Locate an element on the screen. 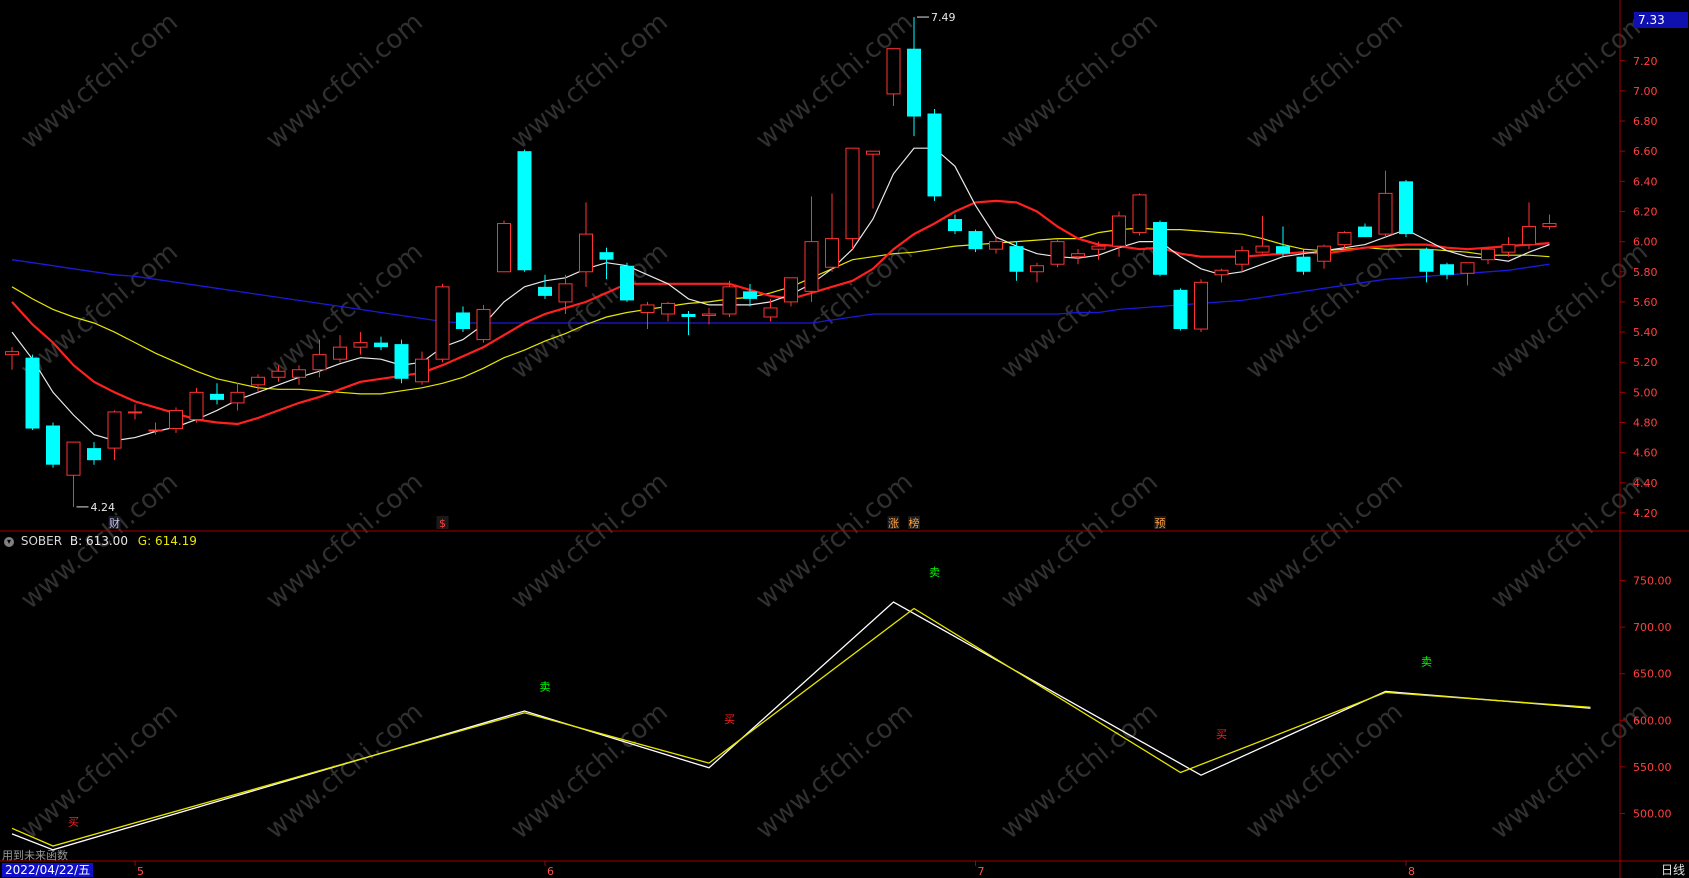  date-tick-label: 5 is located at coordinates (140, 871).